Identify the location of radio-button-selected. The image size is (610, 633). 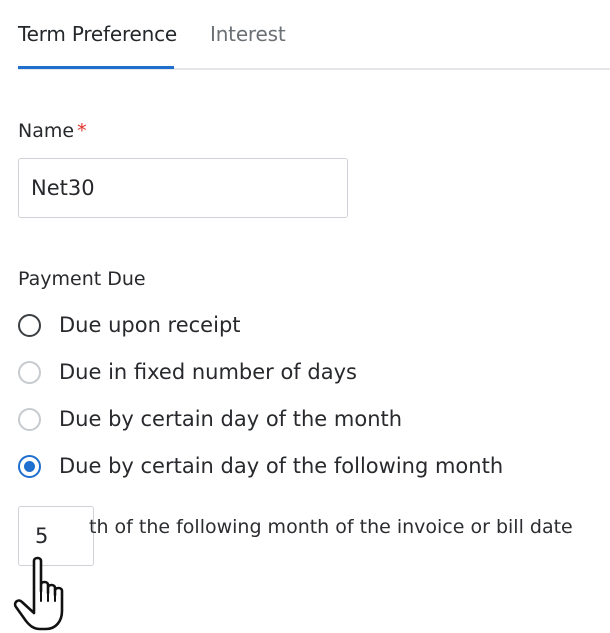
(29, 466).